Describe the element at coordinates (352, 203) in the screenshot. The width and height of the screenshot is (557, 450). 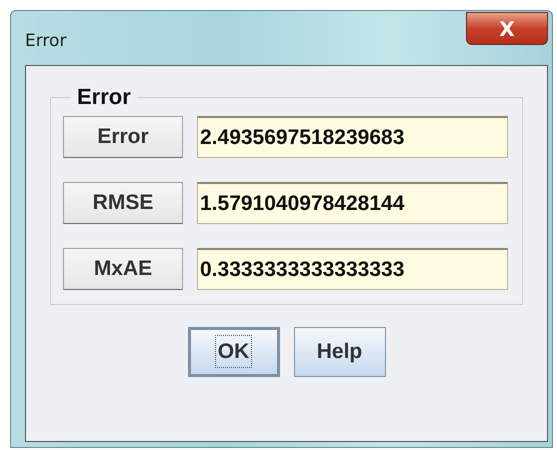
I see `value-field: 1.5791040978428144` at that location.